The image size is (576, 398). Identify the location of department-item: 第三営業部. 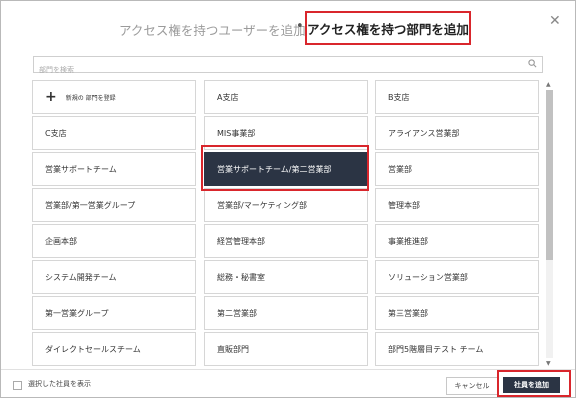
(457, 313).